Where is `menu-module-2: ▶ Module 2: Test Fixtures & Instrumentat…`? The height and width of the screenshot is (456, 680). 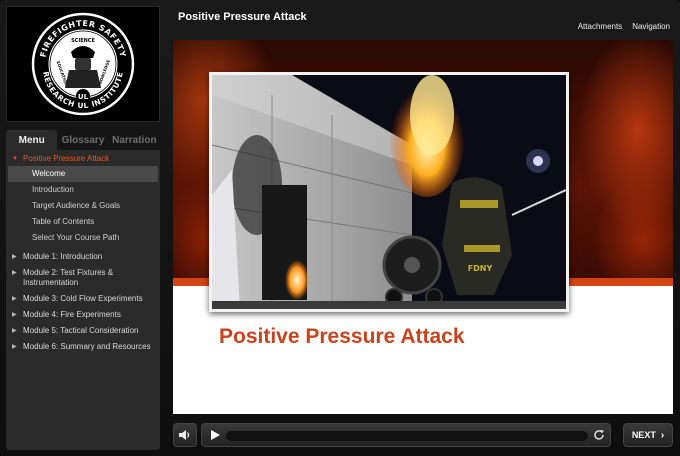
menu-module-2: ▶ Module 2: Test Fixtures & Instrumentat… is located at coordinates (83, 278).